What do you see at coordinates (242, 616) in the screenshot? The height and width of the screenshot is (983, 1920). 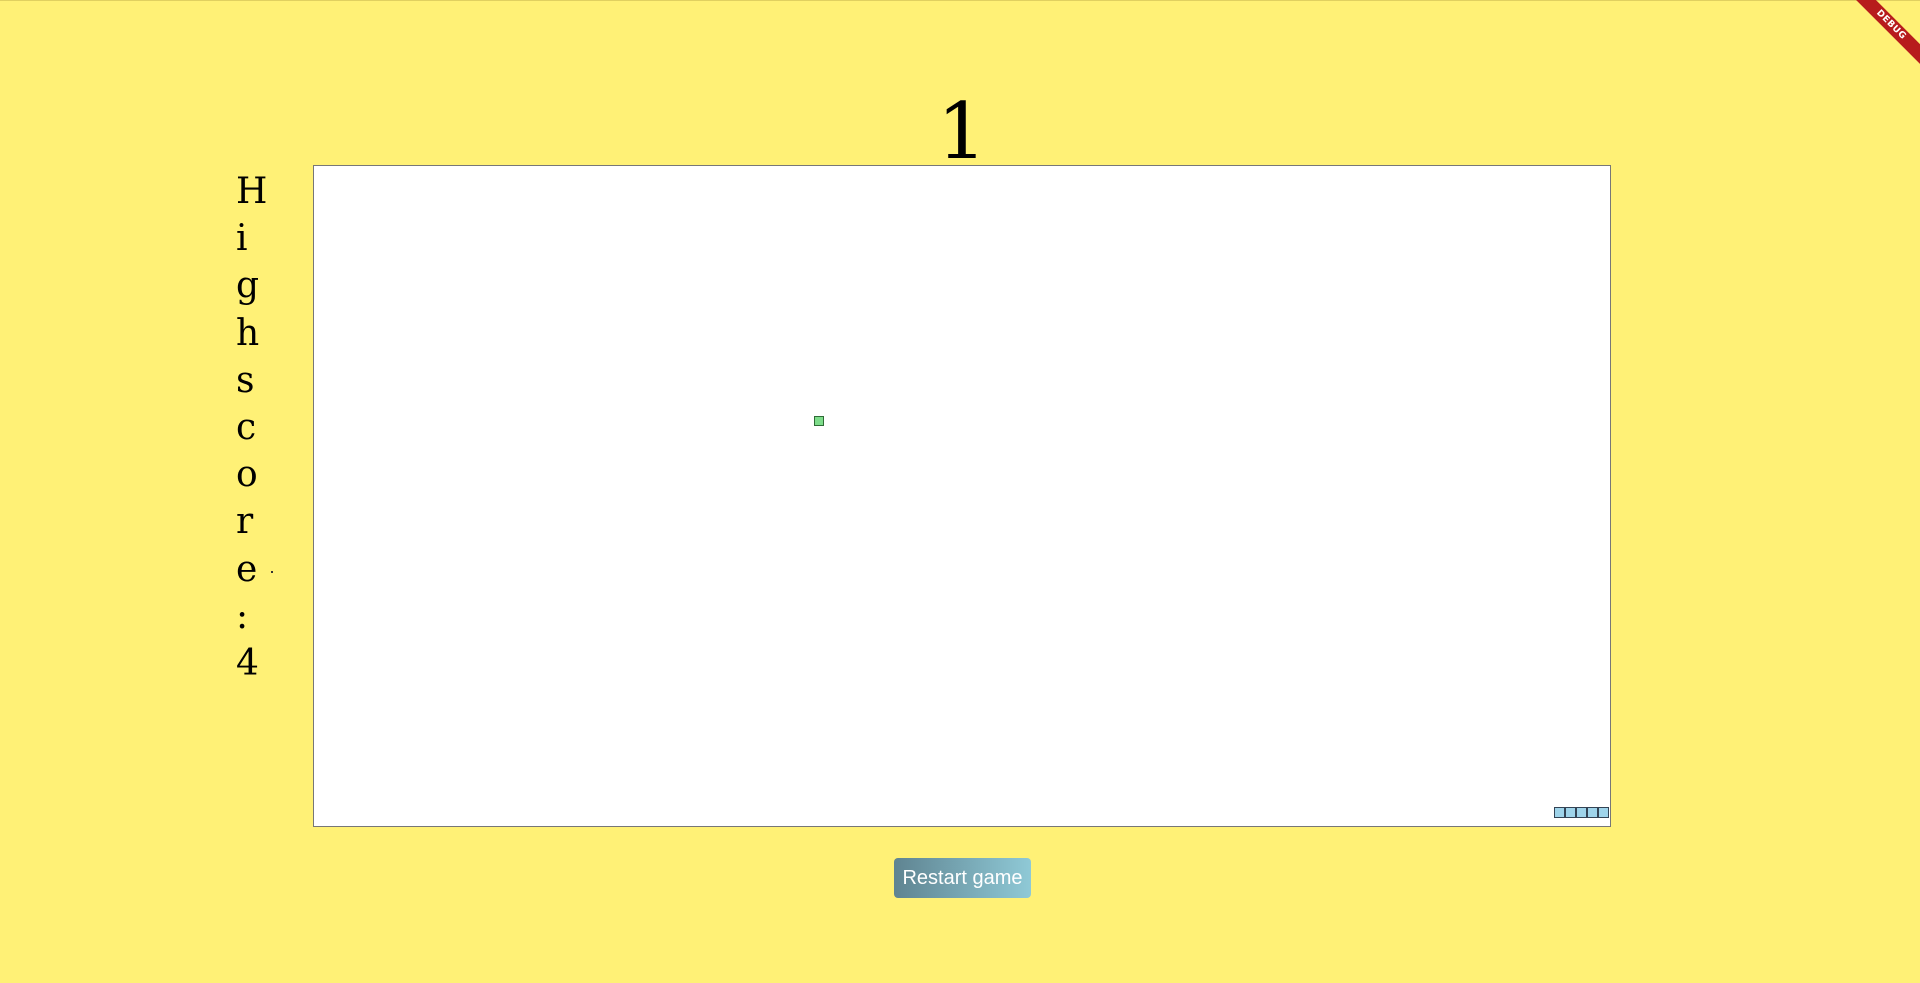 I see `highscore-char: :` at bounding box center [242, 616].